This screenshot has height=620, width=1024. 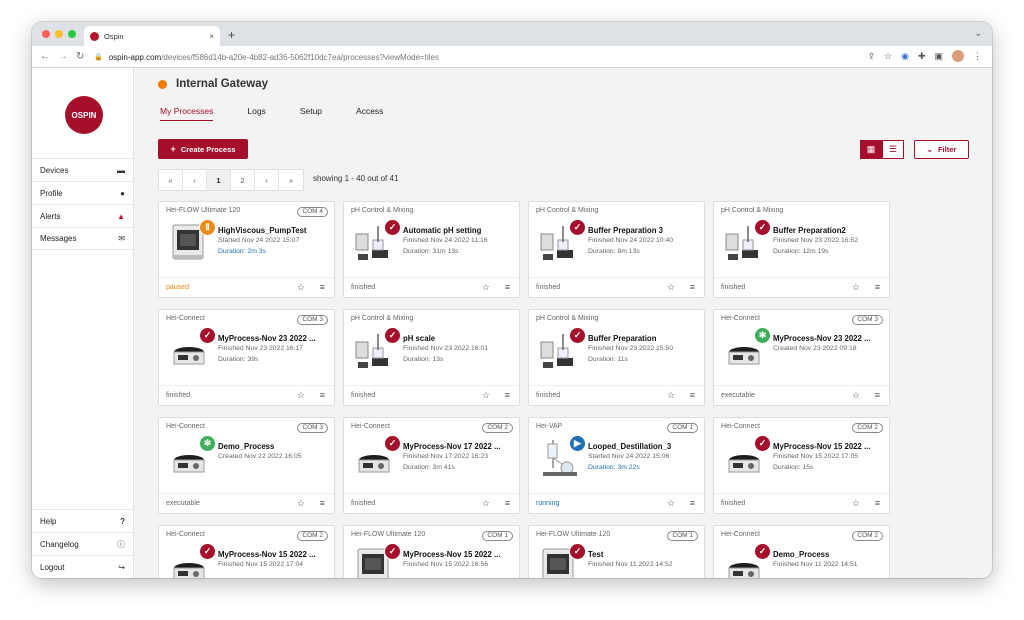 I want to click on sidebar-item-alerts: Alerts ▲, so click(x=82, y=215).